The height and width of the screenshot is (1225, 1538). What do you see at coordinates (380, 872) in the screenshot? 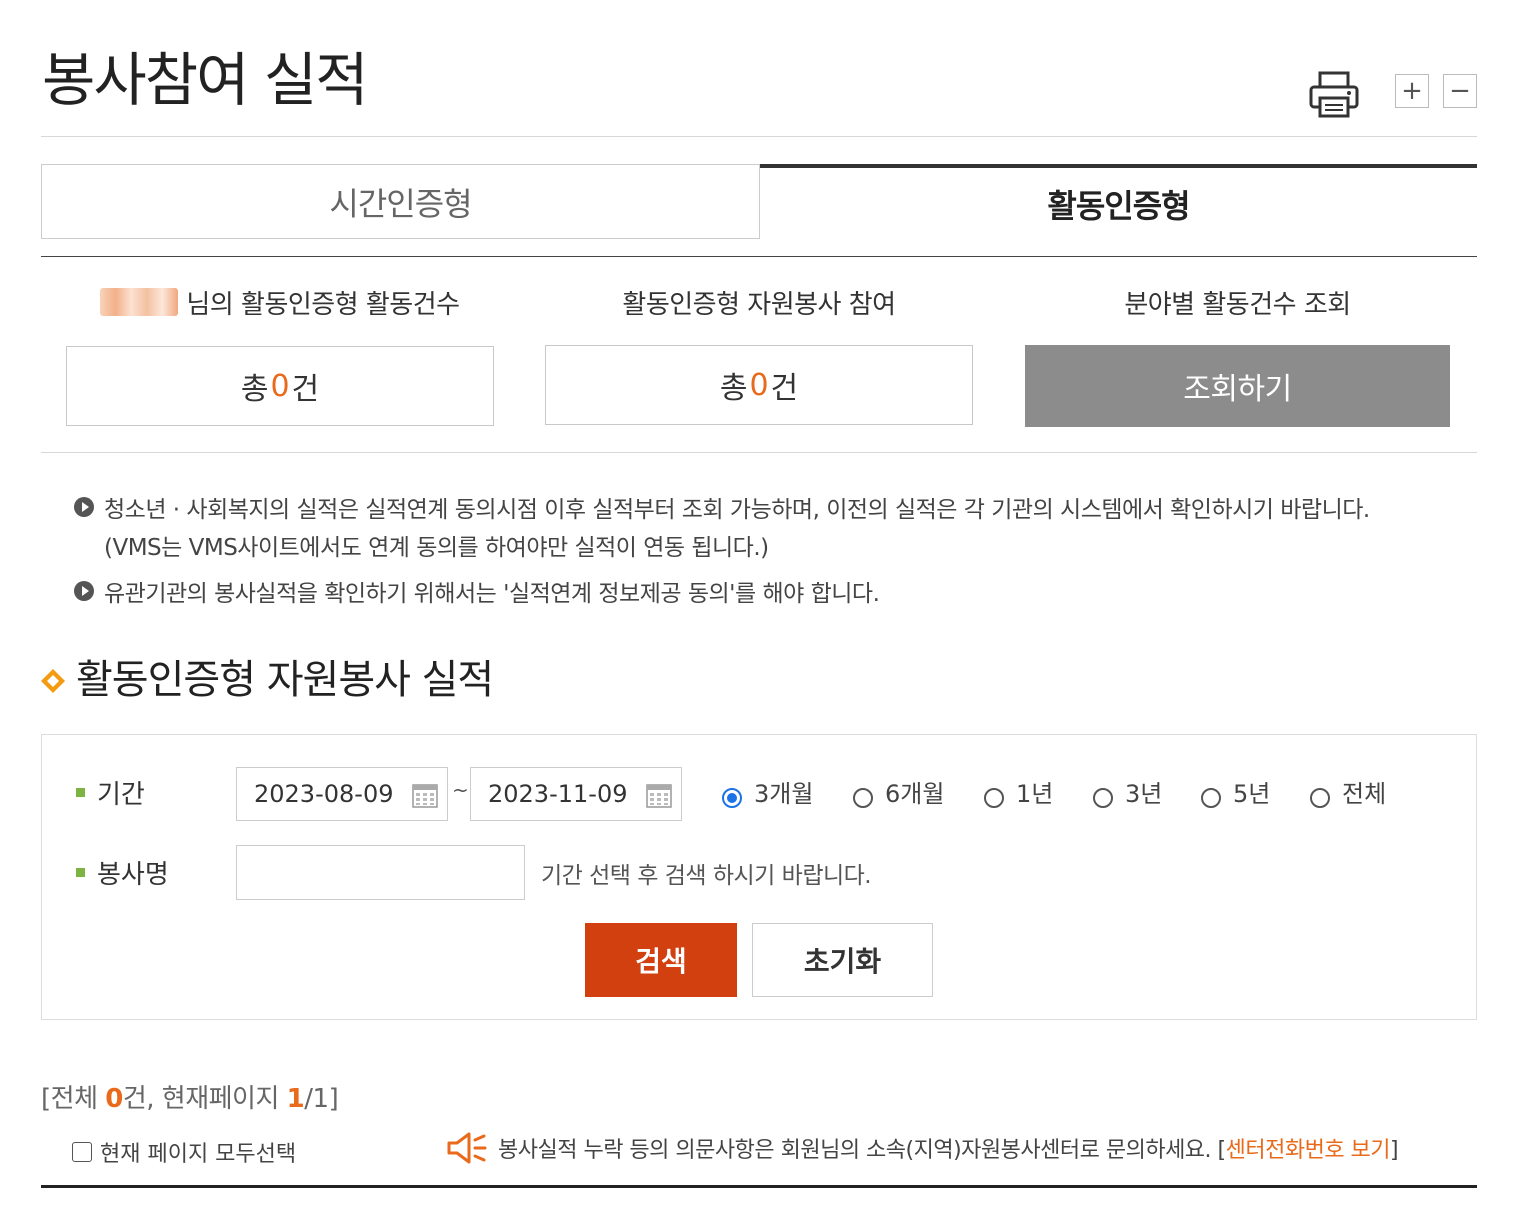
I see `service-name-input` at bounding box center [380, 872].